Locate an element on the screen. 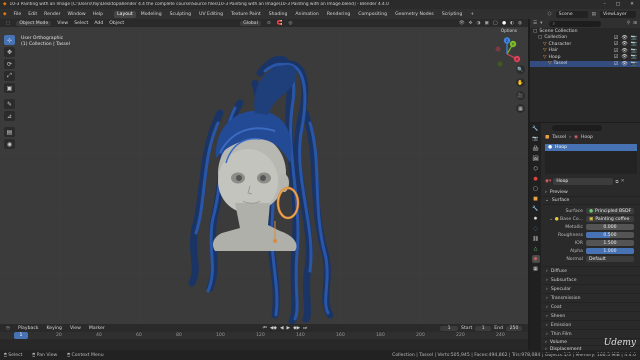 The width and height of the screenshot is (640, 360). jump-start-icon: ⏮ is located at coordinates (265, 328).